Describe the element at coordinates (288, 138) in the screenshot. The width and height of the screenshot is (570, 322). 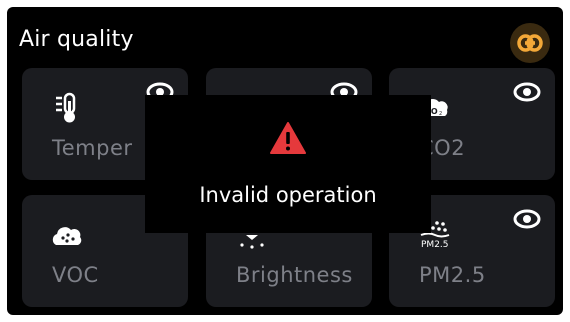
I see `warning-icon` at that location.